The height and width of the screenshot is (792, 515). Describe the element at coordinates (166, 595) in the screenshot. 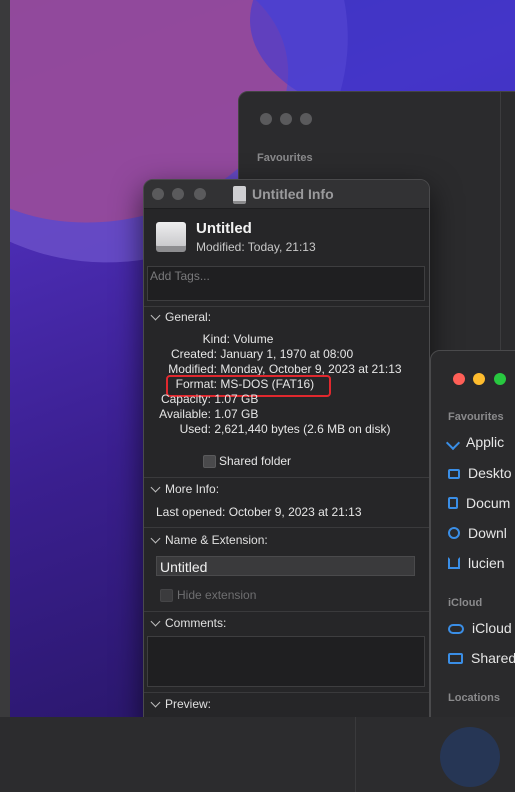

I see `hide-extension-checkbox` at that location.